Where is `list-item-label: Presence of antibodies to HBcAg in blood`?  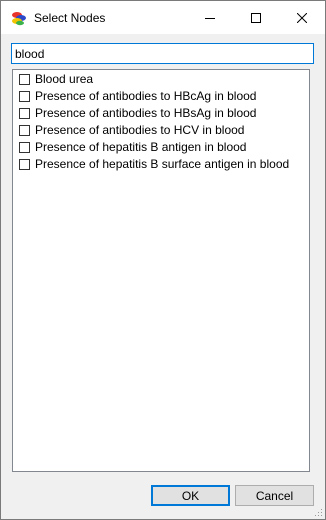 list-item-label: Presence of antibodies to HBcAg in blood is located at coordinates (146, 96).